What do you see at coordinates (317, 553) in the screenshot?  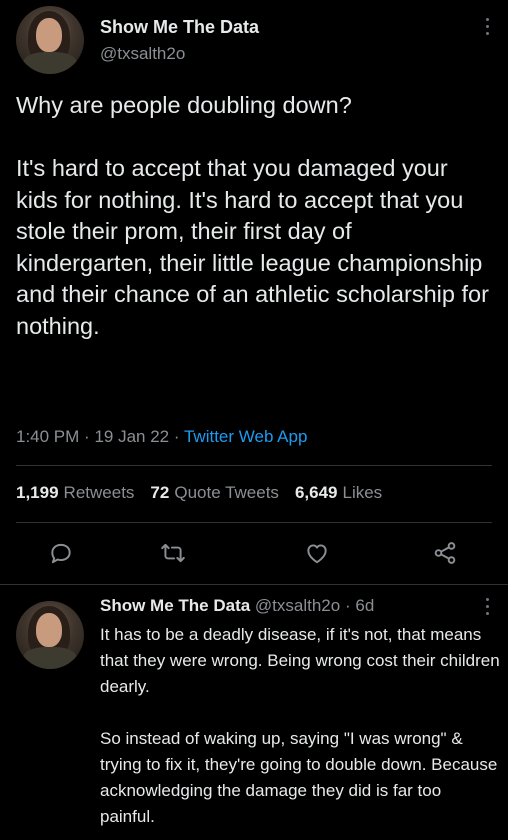 I see `like-icon` at bounding box center [317, 553].